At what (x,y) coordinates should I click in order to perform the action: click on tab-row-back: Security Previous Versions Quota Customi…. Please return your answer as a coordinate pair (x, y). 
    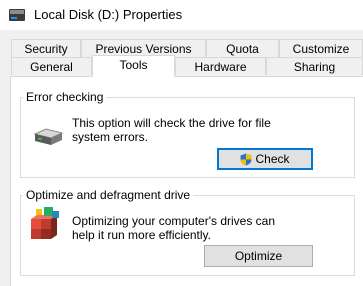
    Looking at the image, I should click on (187, 48).